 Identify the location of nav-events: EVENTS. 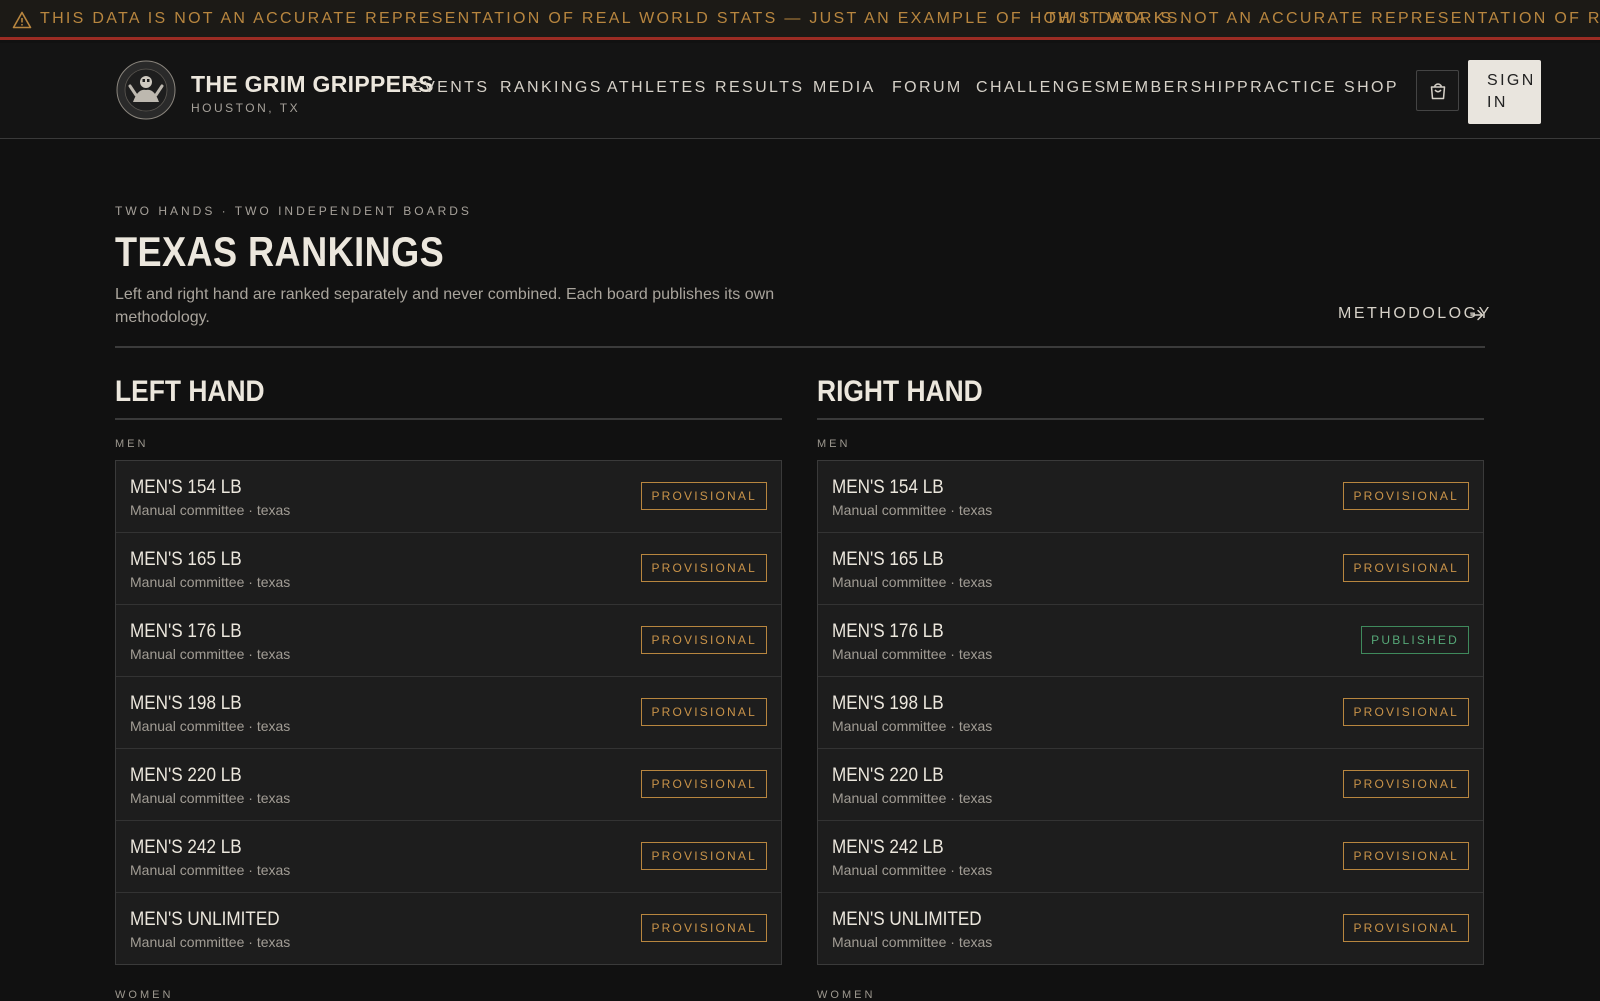
(450, 88).